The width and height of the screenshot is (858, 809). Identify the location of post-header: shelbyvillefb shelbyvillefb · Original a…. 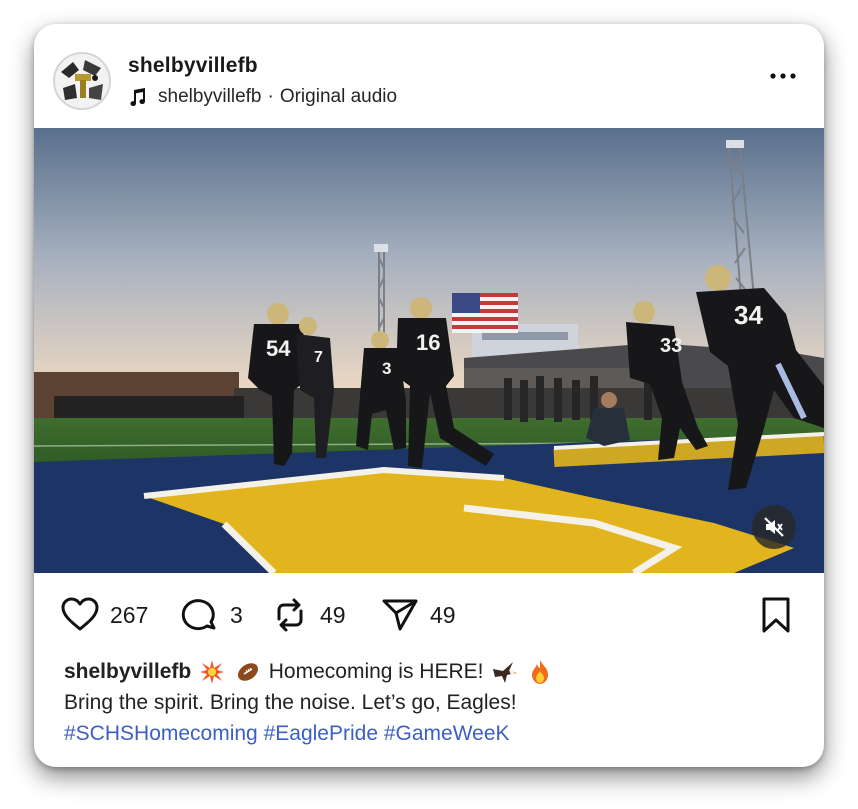
(429, 76).